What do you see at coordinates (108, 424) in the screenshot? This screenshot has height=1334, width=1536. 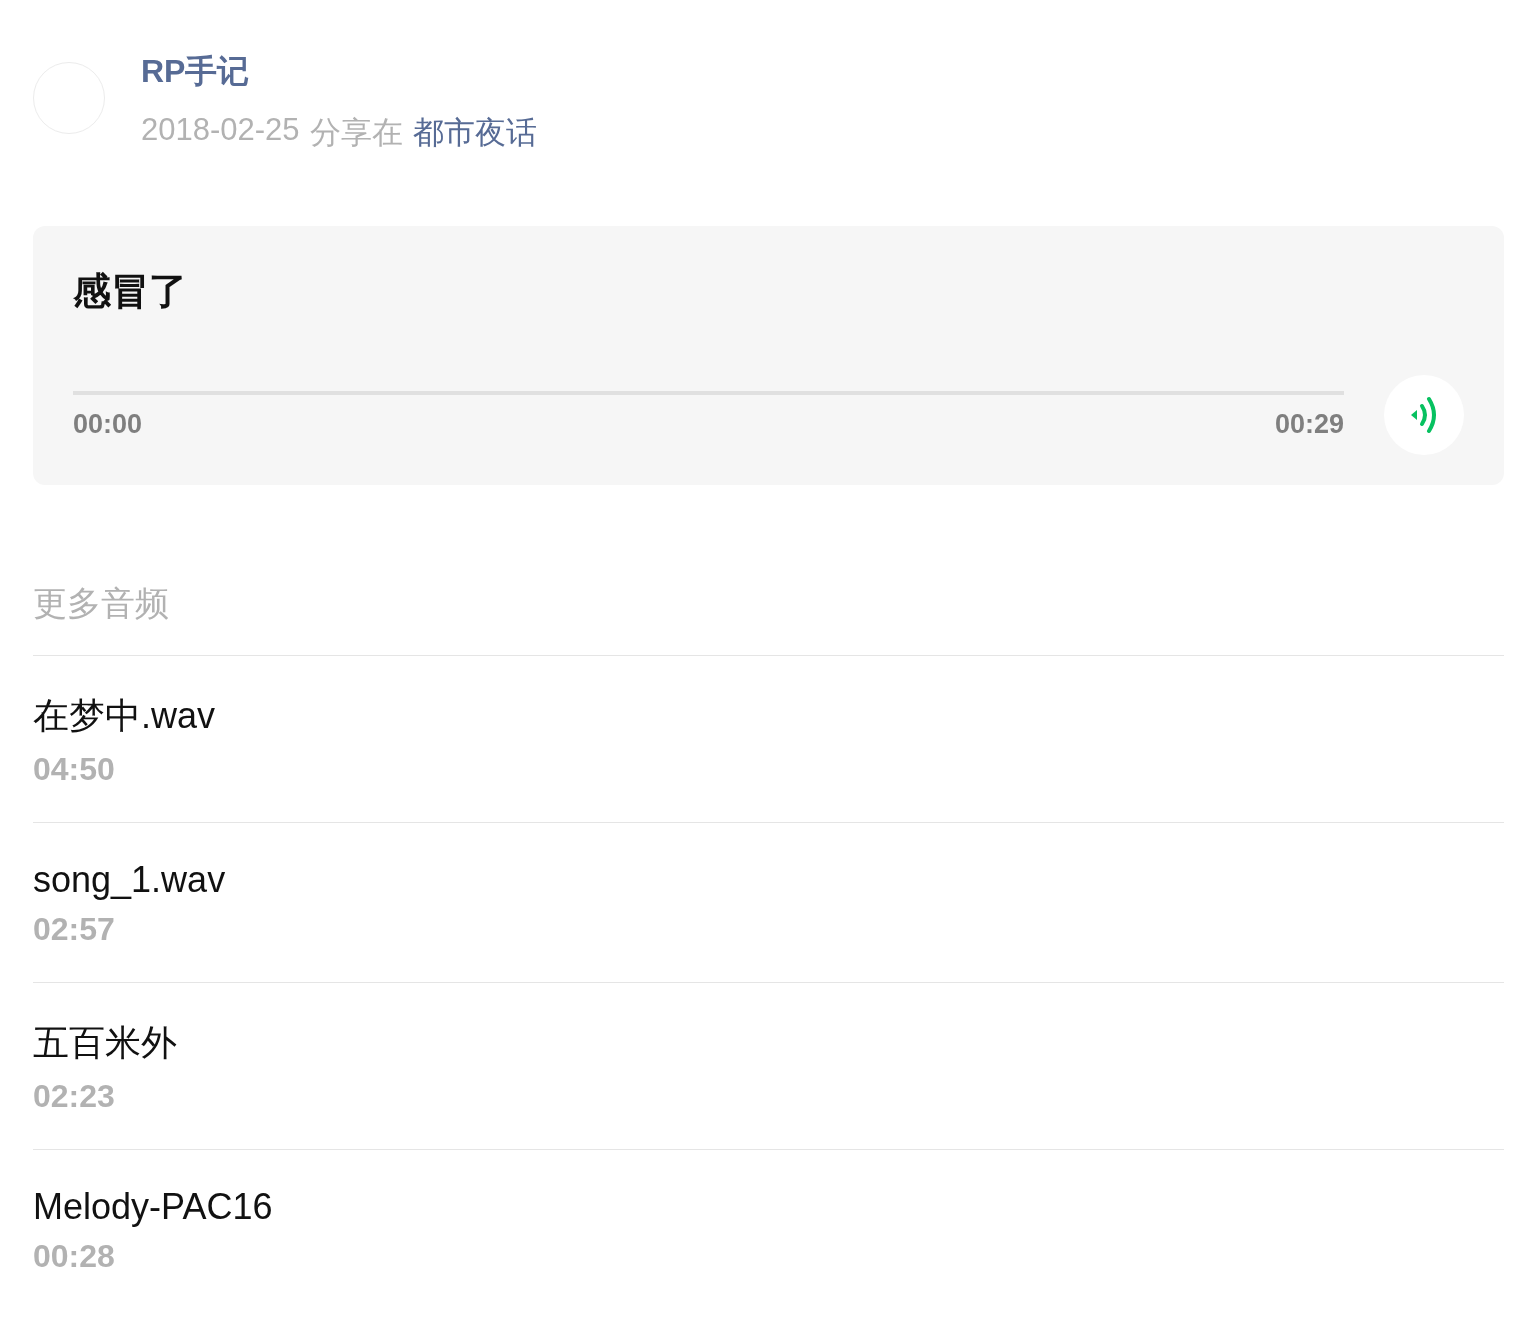 I see `elapsed-time: 00:00` at bounding box center [108, 424].